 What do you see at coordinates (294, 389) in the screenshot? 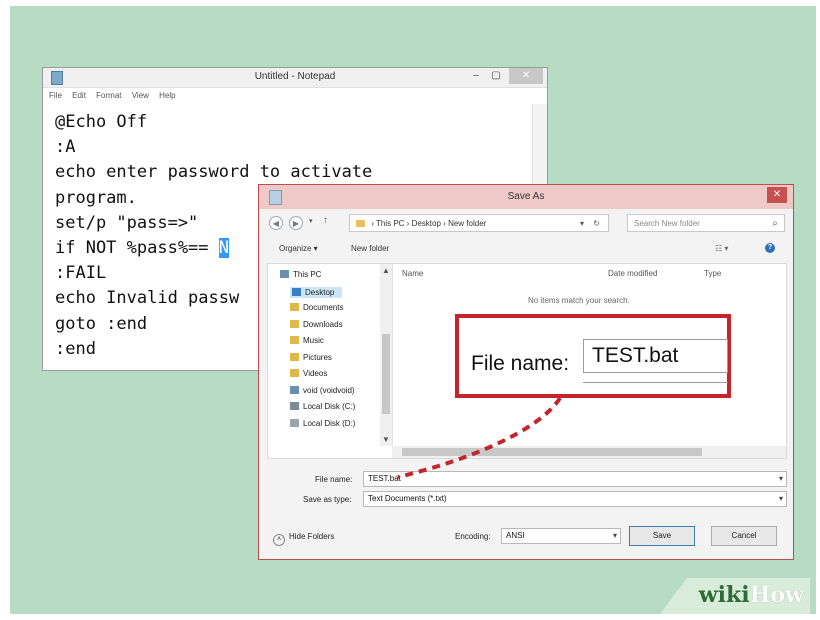
I see `user-icon` at bounding box center [294, 389].